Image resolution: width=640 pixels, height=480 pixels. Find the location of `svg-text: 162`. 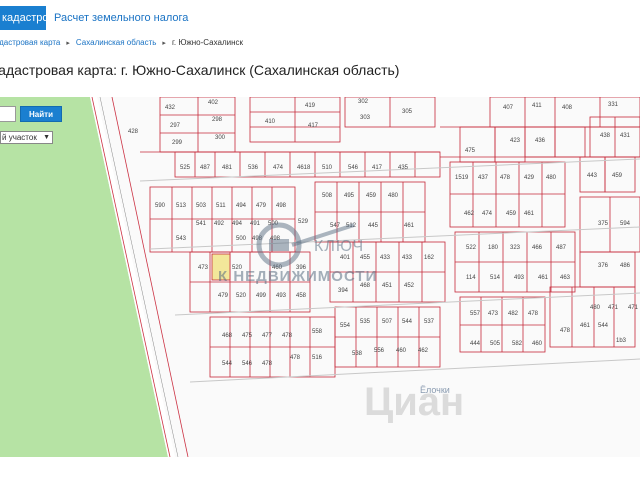

svg-text: 162 is located at coordinates (429, 258).